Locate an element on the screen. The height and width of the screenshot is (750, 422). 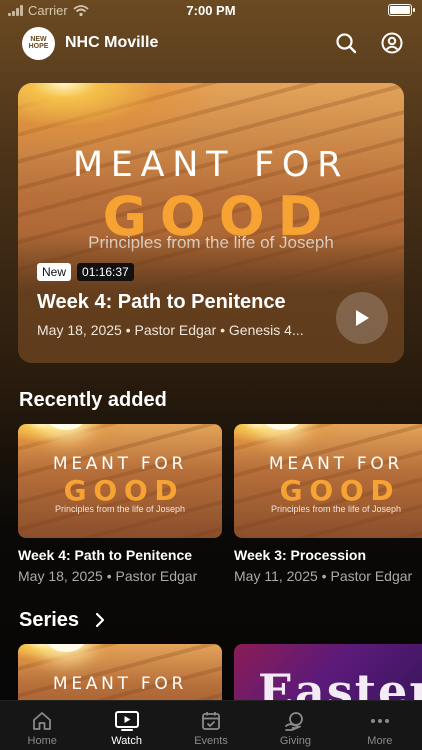
tab-watch: Watch is located at coordinates (126, 725).